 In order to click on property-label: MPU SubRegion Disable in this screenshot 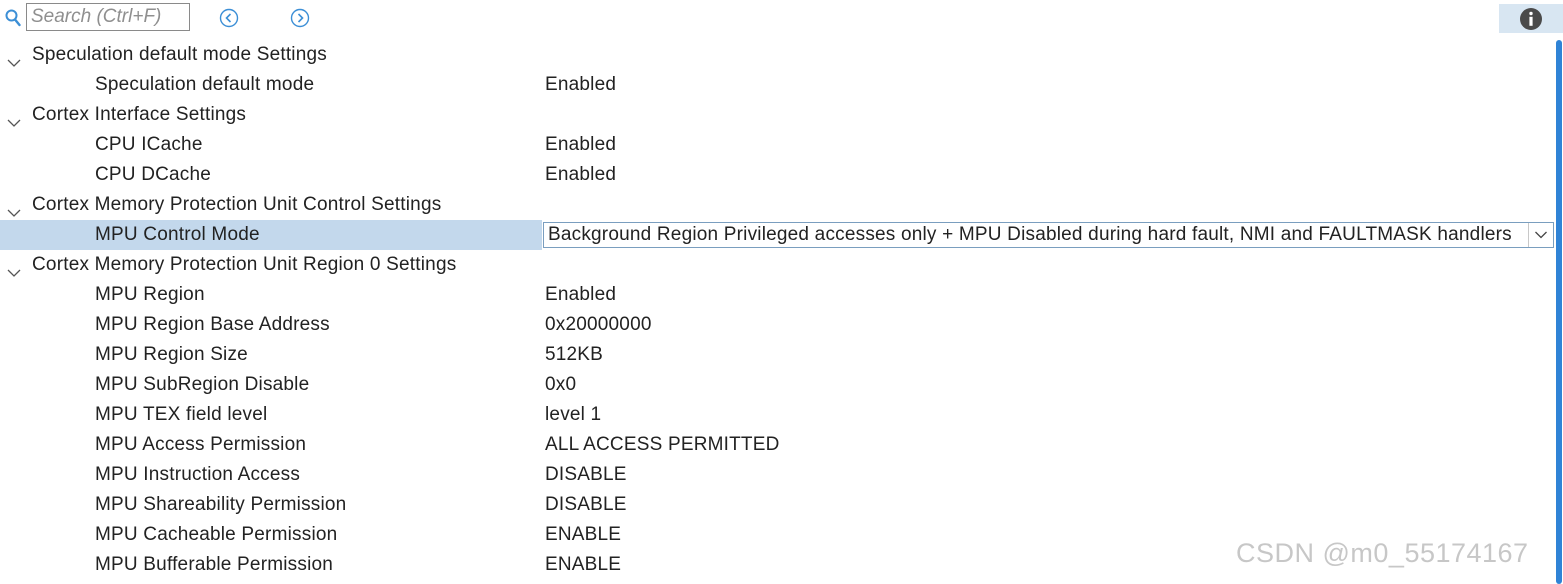, I will do `click(202, 384)`.